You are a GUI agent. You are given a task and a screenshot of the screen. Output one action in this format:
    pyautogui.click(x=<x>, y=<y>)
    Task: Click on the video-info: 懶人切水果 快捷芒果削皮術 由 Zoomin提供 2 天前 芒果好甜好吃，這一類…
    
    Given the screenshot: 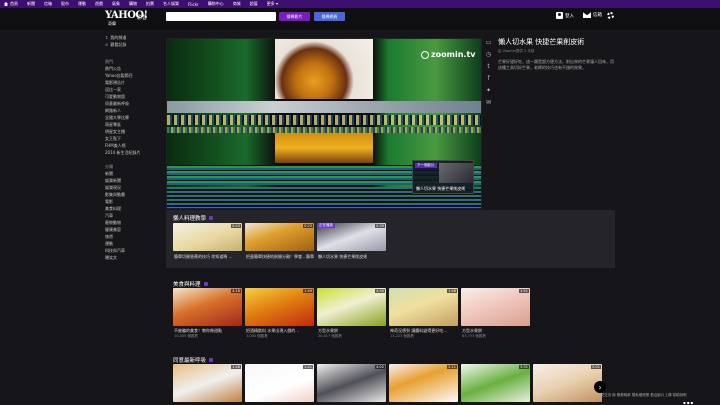 What is the action you would take?
    pyautogui.click(x=557, y=54)
    